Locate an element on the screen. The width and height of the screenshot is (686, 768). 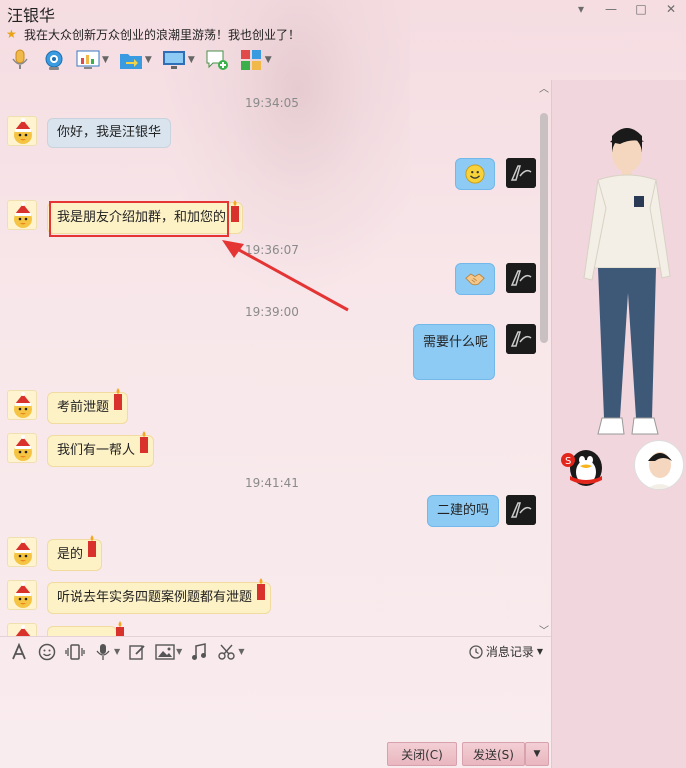
emoji-button is located at coordinates (47, 652).